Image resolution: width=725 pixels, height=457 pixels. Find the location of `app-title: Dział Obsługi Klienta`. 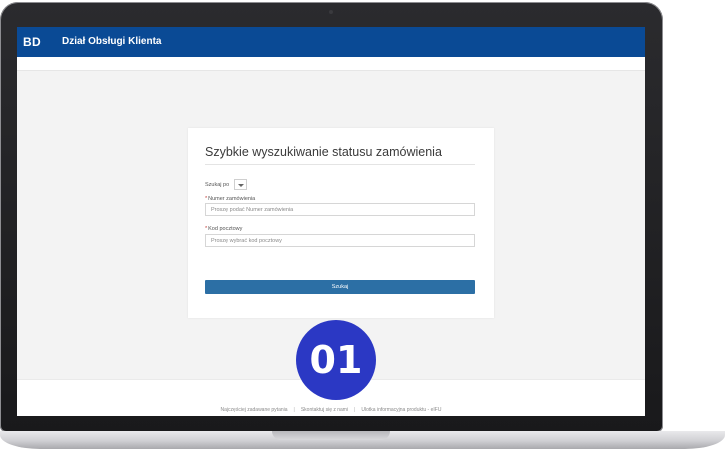

app-title: Dział Obsługi Klienta is located at coordinates (112, 41).